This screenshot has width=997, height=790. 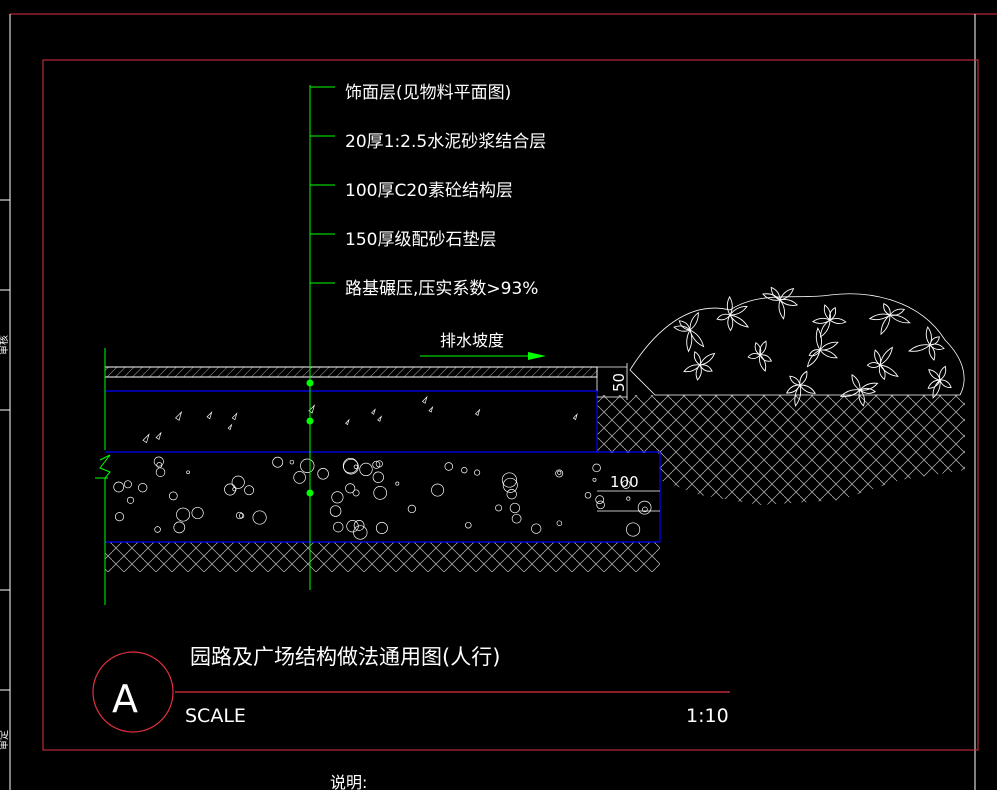 What do you see at coordinates (351, 421) in the screenshot?
I see `concrete-layer` at bounding box center [351, 421].